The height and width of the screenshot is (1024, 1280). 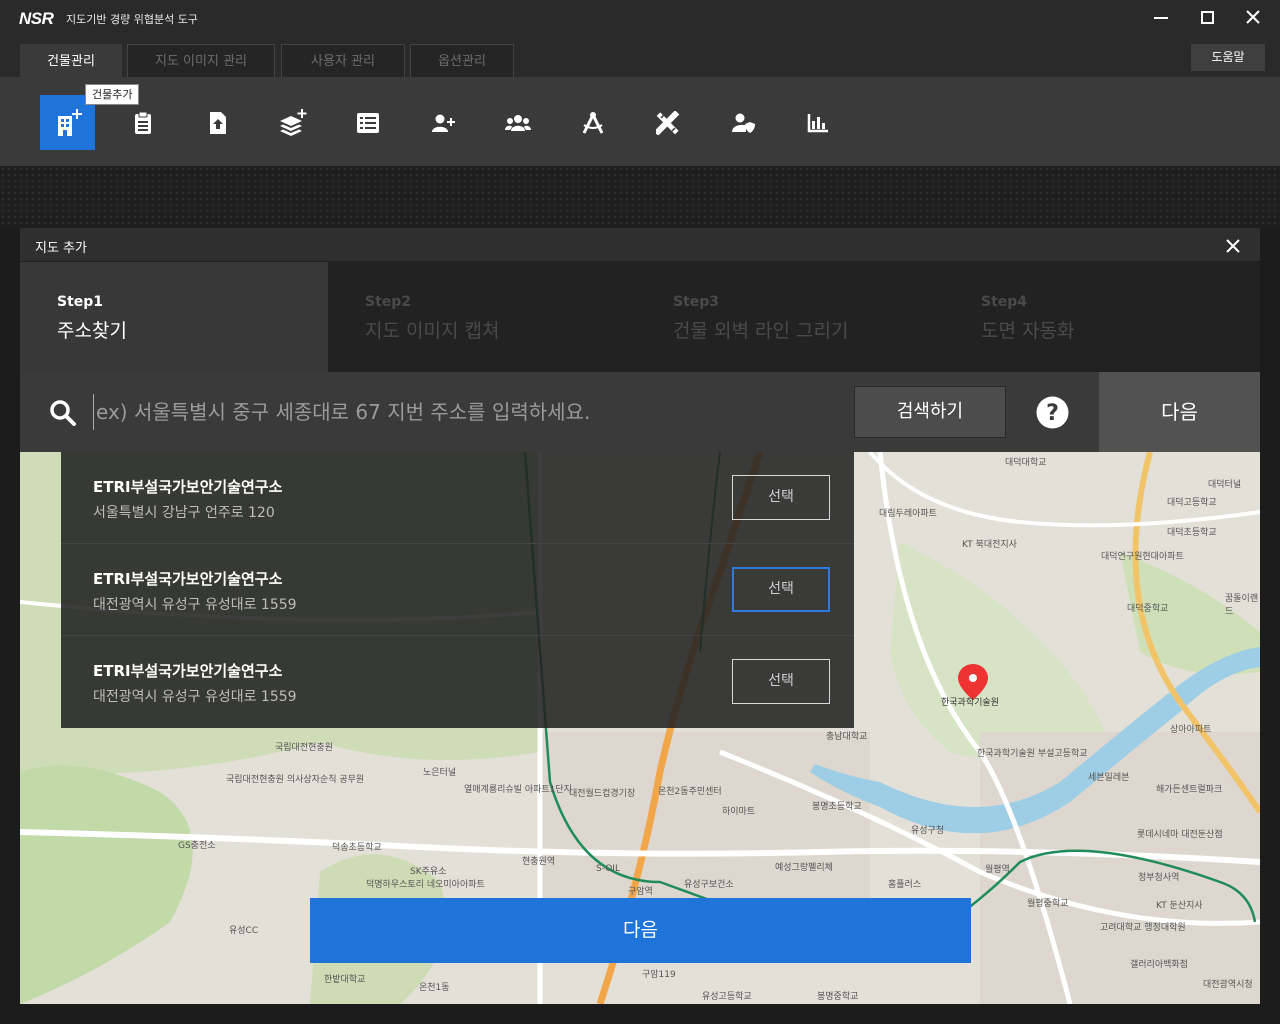 What do you see at coordinates (442, 122) in the screenshot?
I see `add-user-tool` at bounding box center [442, 122].